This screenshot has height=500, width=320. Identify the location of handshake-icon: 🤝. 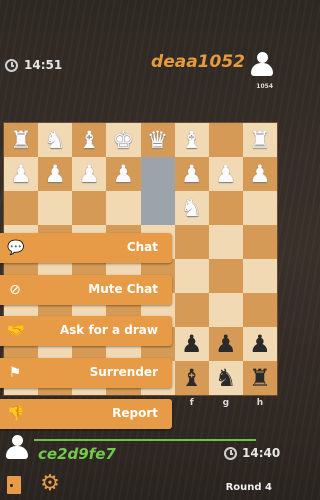
(16, 331).